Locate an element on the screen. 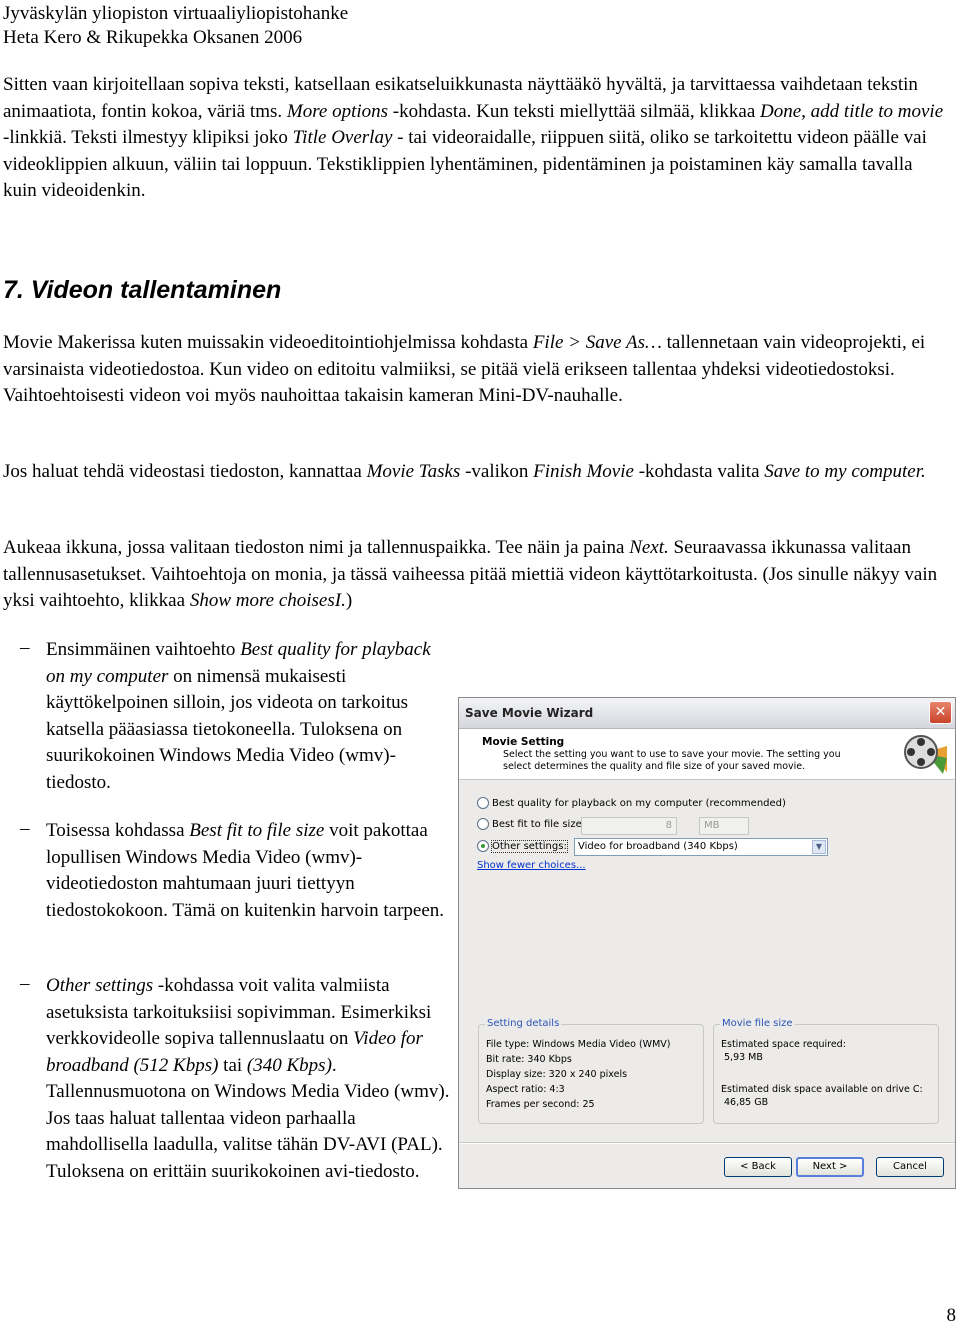  file-size-unit-select: MB is located at coordinates (724, 826).